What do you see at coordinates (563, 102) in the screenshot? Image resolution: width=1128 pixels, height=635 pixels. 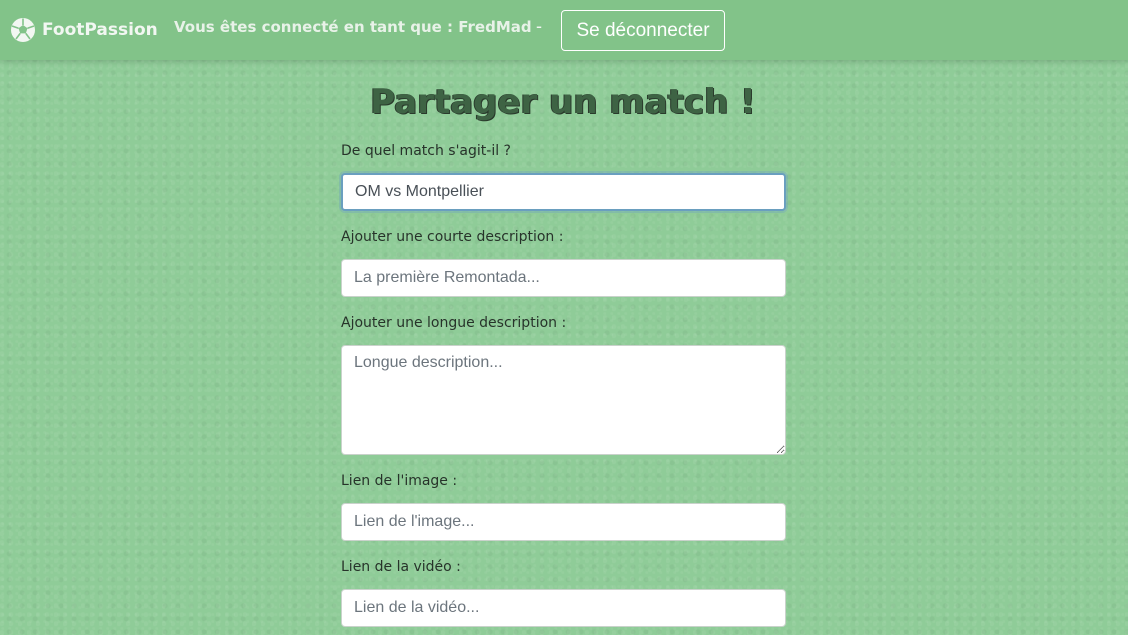 I see `page-title: Partager un match !` at bounding box center [563, 102].